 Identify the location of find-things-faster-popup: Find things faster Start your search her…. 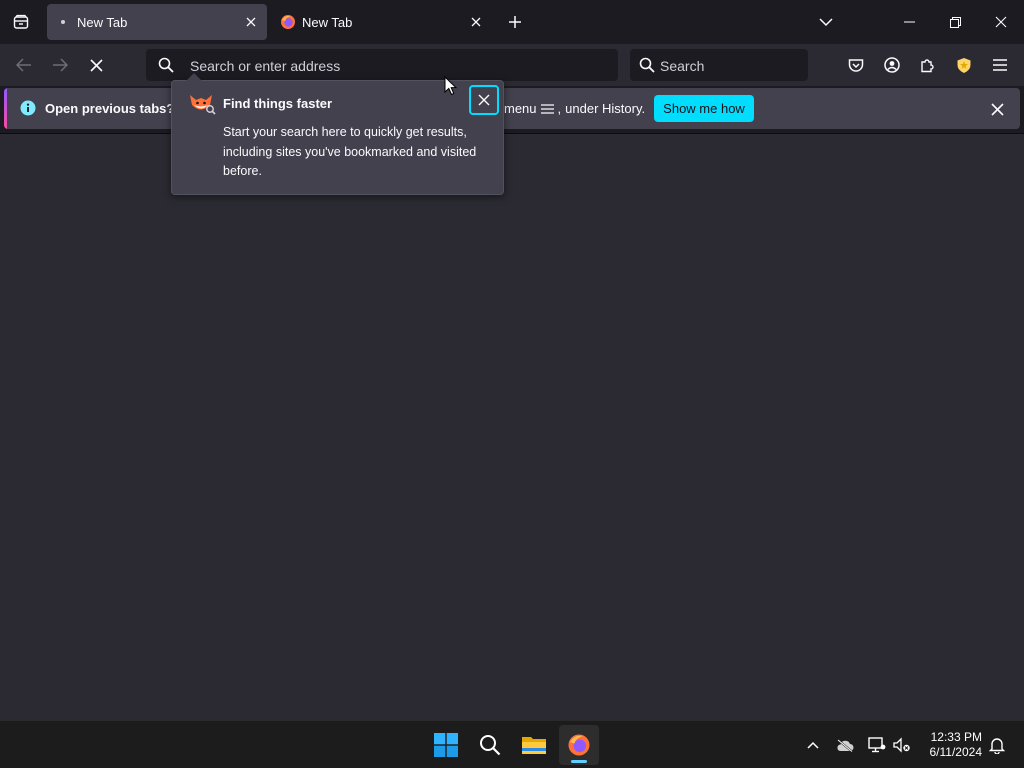
(337, 134).